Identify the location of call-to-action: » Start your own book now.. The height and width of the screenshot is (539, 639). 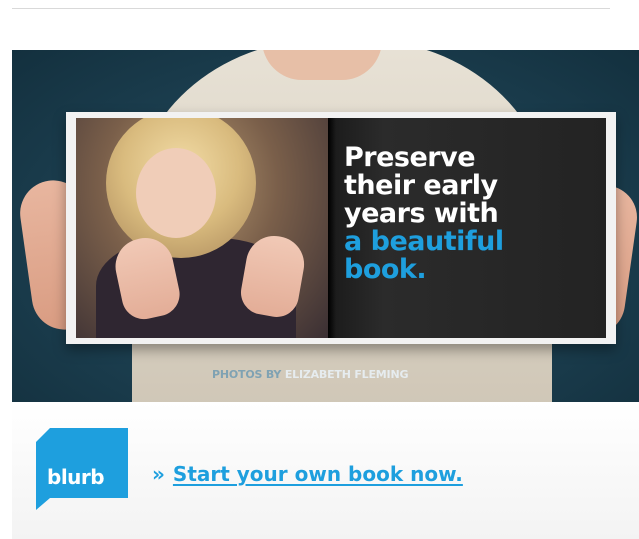
(307, 474).